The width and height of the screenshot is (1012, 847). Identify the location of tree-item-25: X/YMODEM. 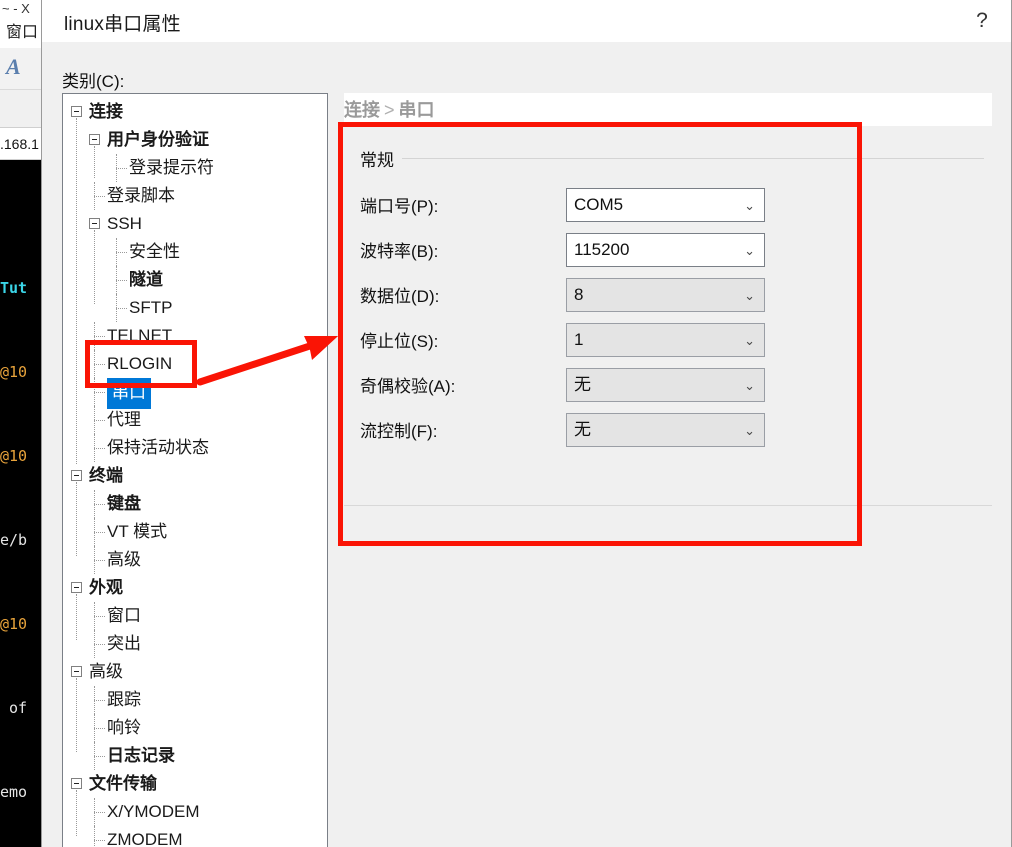
(195, 812).